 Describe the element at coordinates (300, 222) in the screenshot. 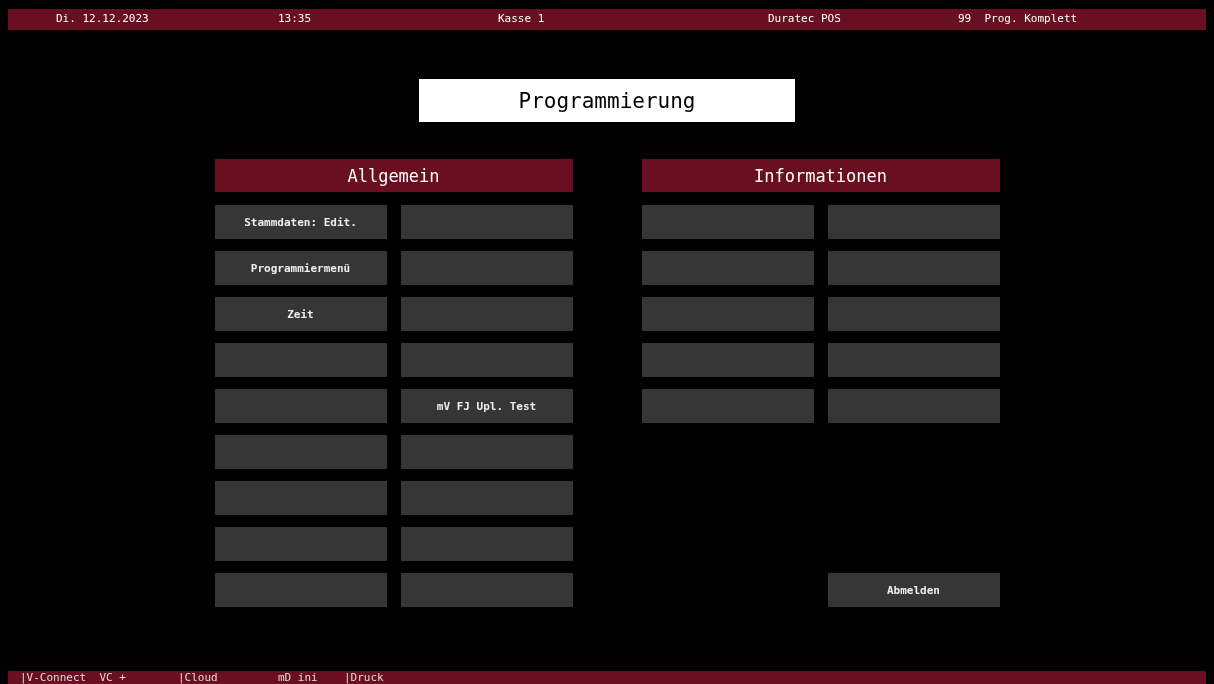

I see `menu-button: Stammdaten: Edit.` at that location.